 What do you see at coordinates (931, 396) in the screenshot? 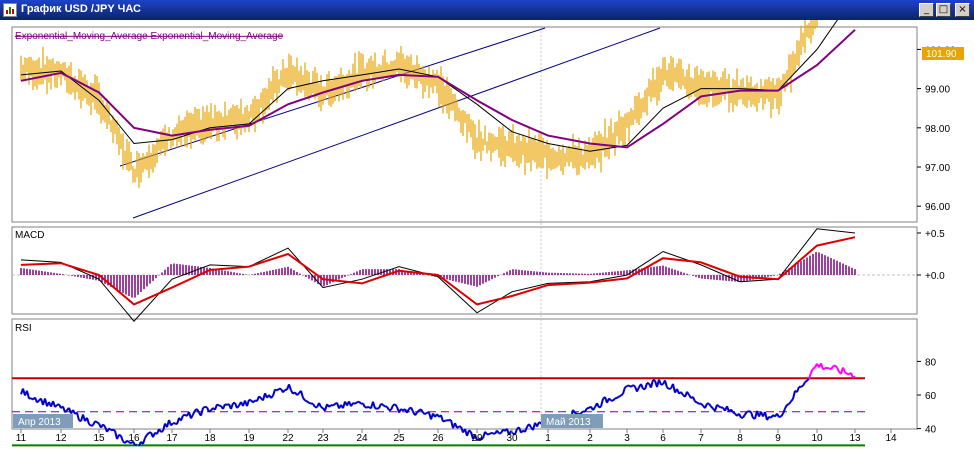
I see `rsi-y-tick-label: 60` at bounding box center [931, 396].